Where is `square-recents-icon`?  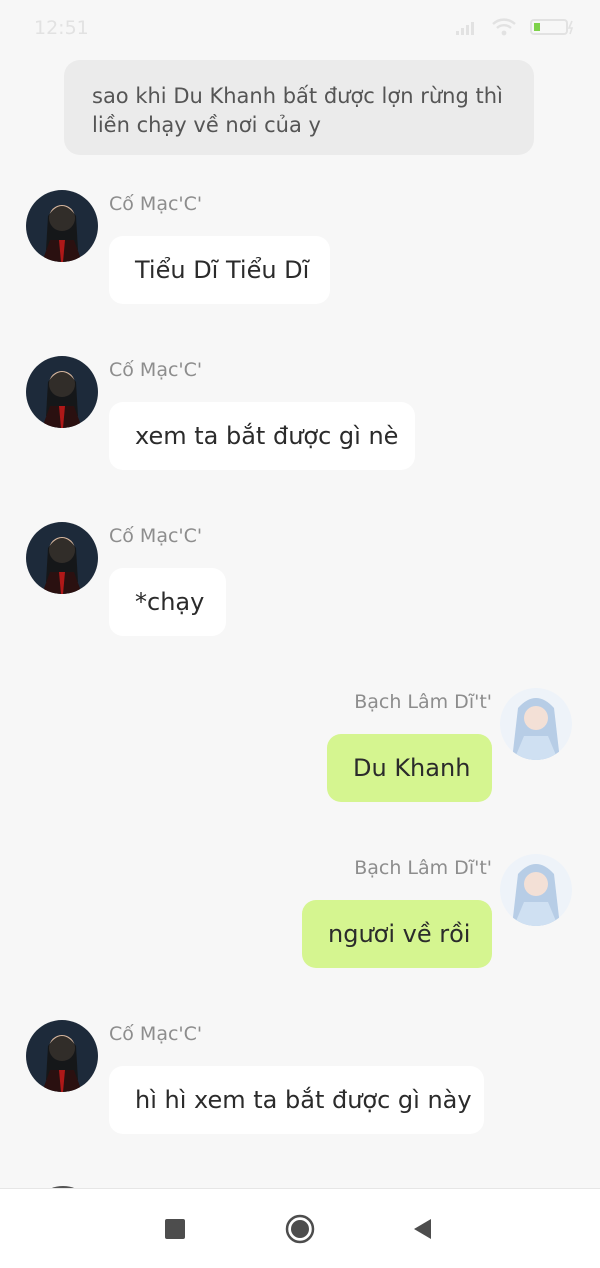 square-recents-icon is located at coordinates (175, 1229).